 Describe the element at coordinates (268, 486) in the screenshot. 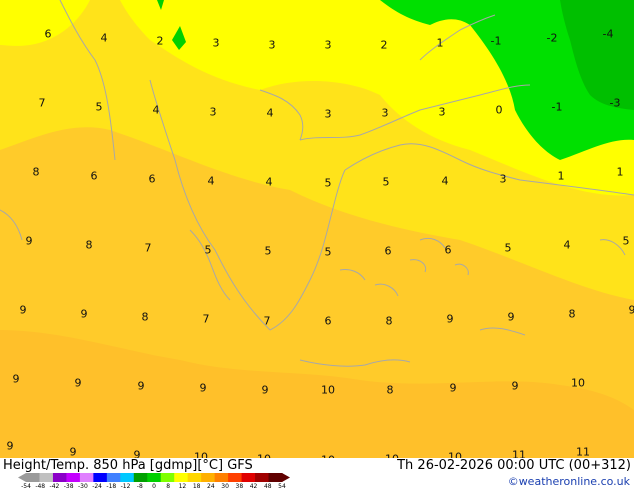

I see `scale-tick-label: 48` at that location.